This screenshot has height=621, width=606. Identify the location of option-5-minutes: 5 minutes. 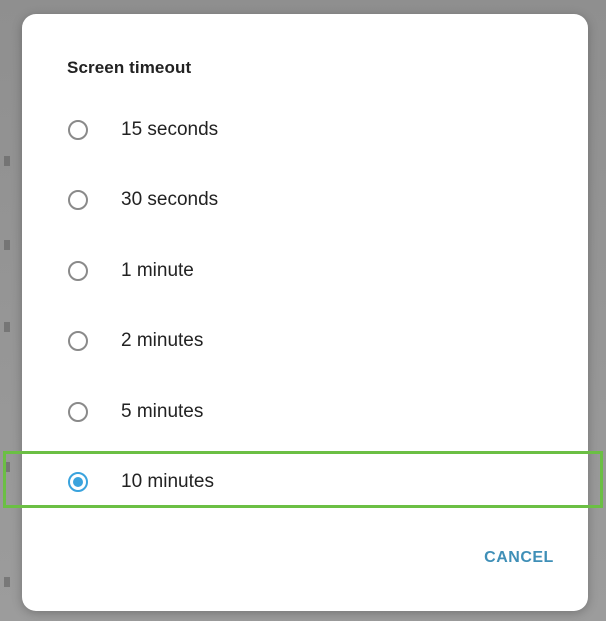
(305, 414).